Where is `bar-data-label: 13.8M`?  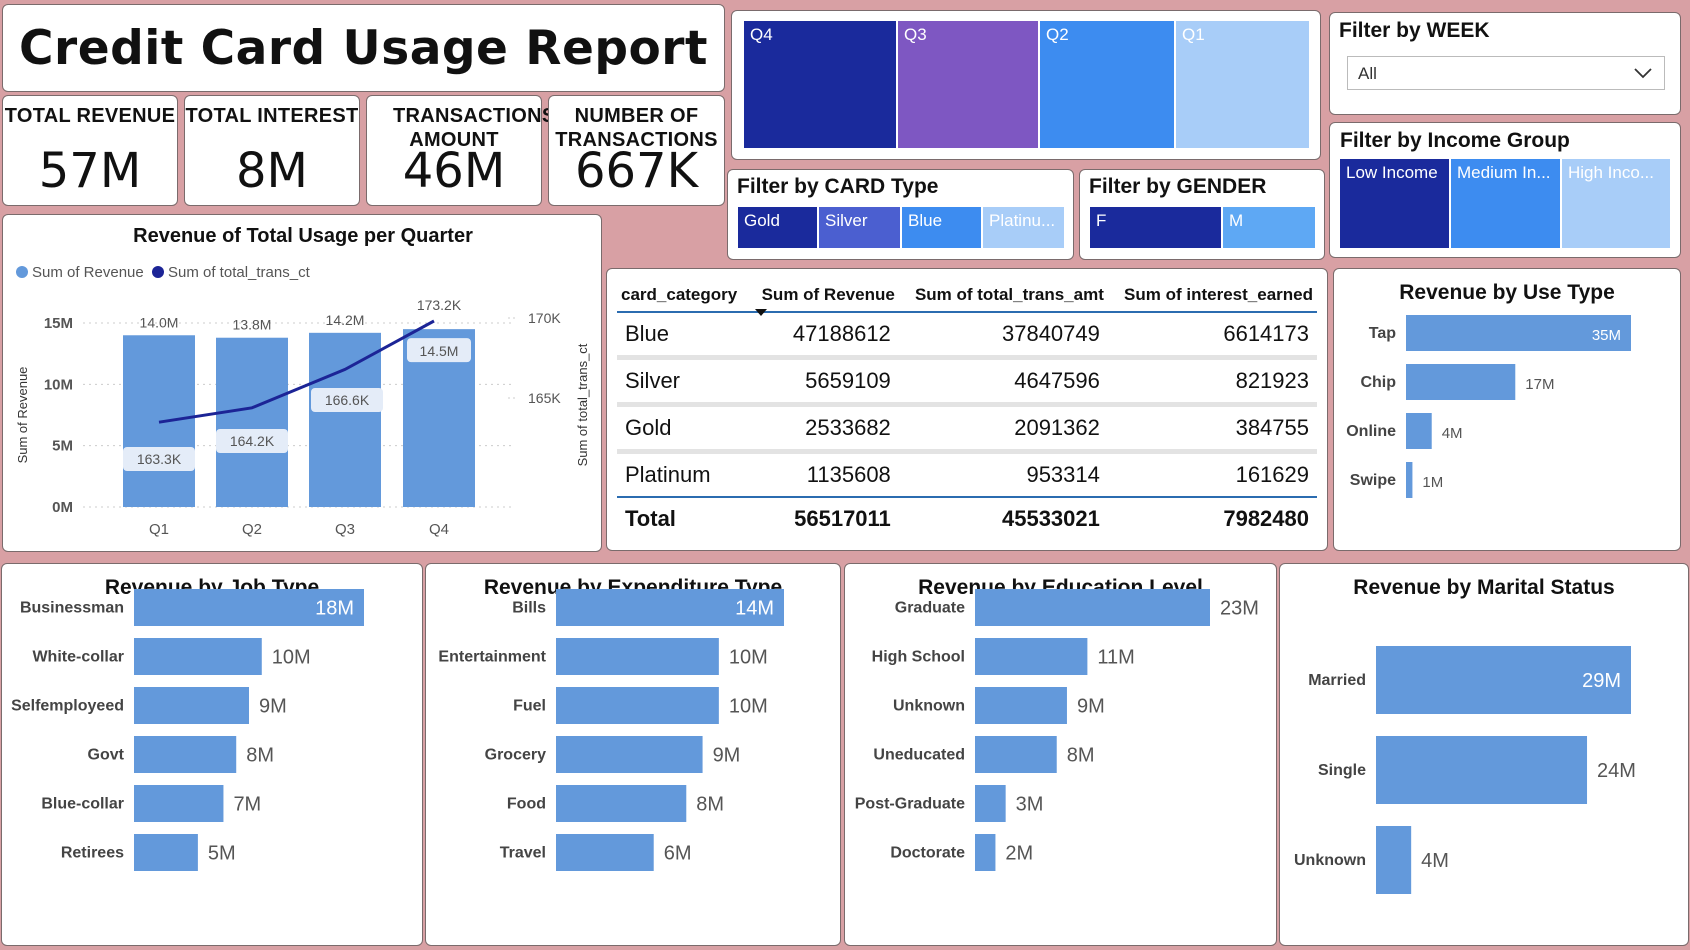 bar-data-label: 13.8M is located at coordinates (252, 325).